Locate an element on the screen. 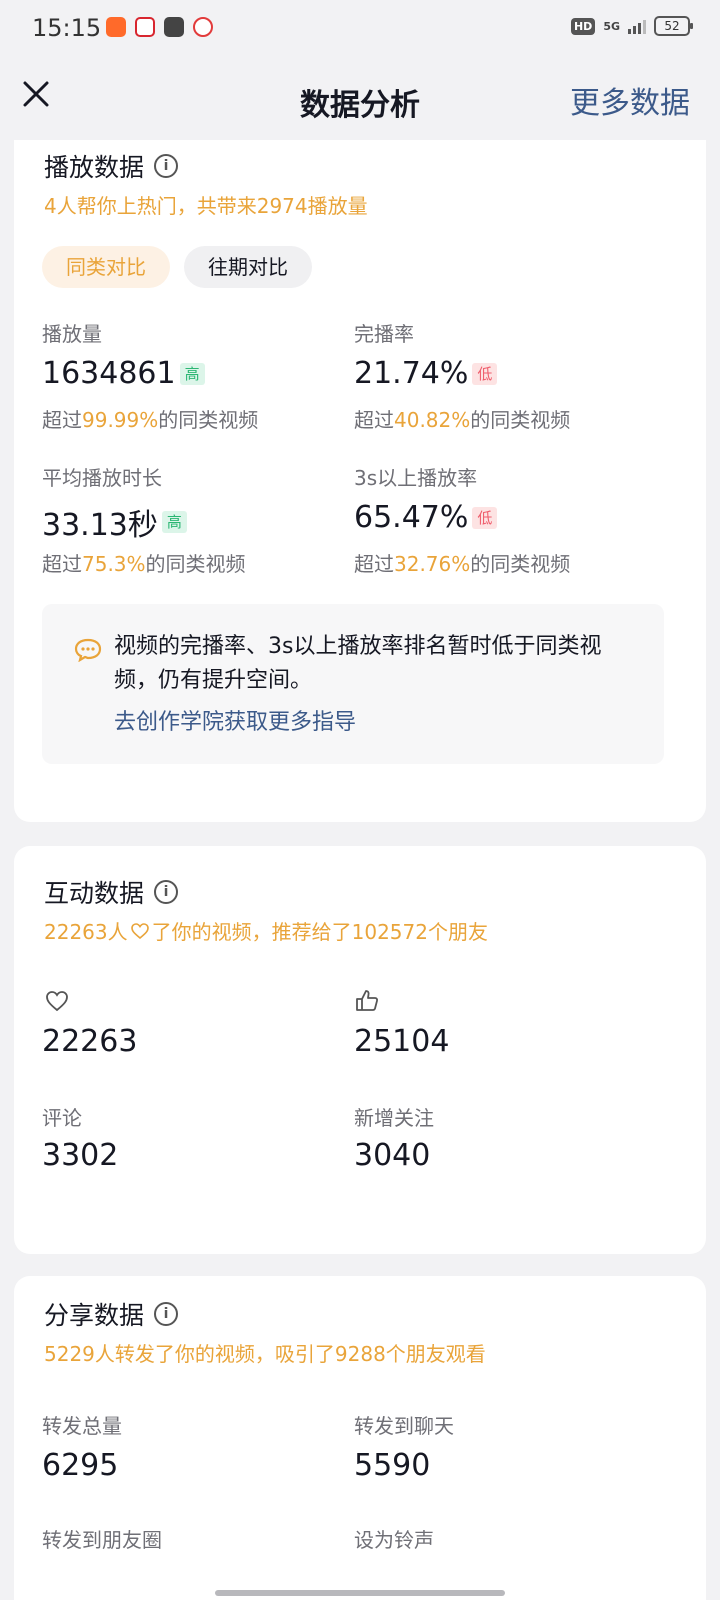  metric-footnote: 超过99.99%的同类视频 is located at coordinates (150, 420).